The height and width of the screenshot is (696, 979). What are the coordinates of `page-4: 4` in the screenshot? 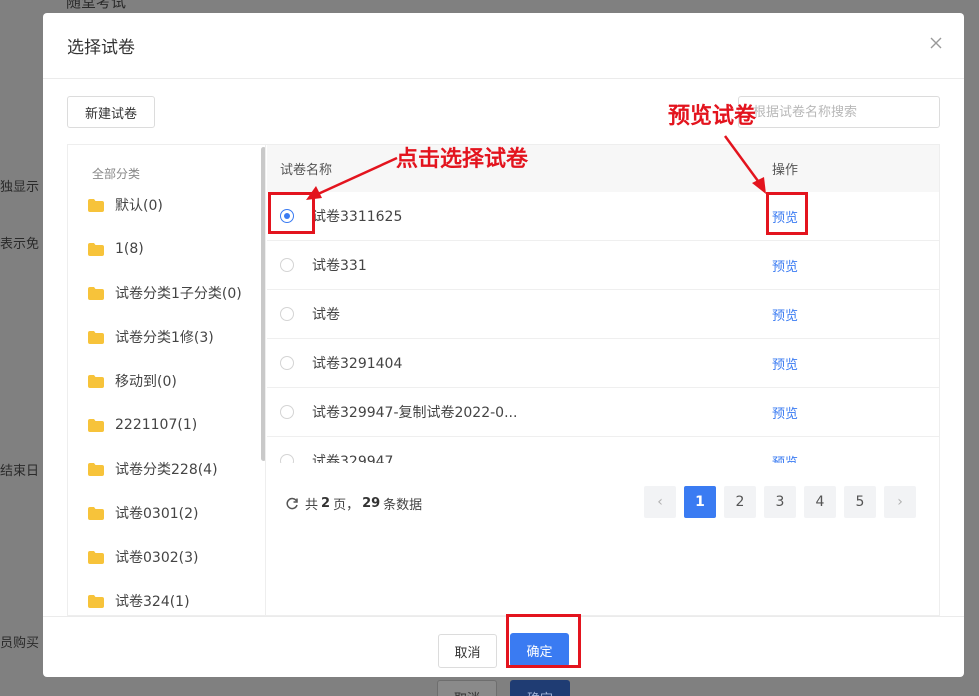 It's located at (820, 502).